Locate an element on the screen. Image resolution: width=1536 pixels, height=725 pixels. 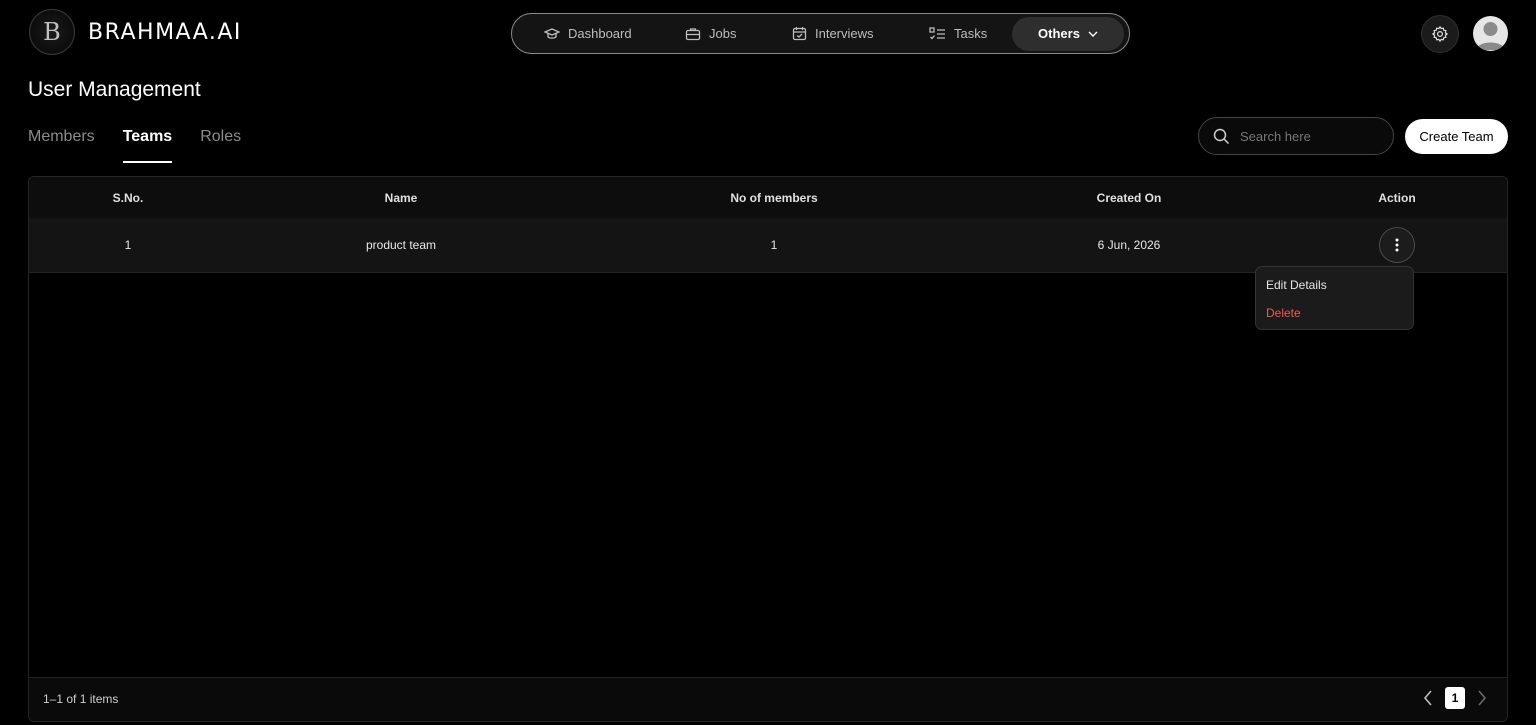
pagination: 1 is located at coordinates (1455, 698).